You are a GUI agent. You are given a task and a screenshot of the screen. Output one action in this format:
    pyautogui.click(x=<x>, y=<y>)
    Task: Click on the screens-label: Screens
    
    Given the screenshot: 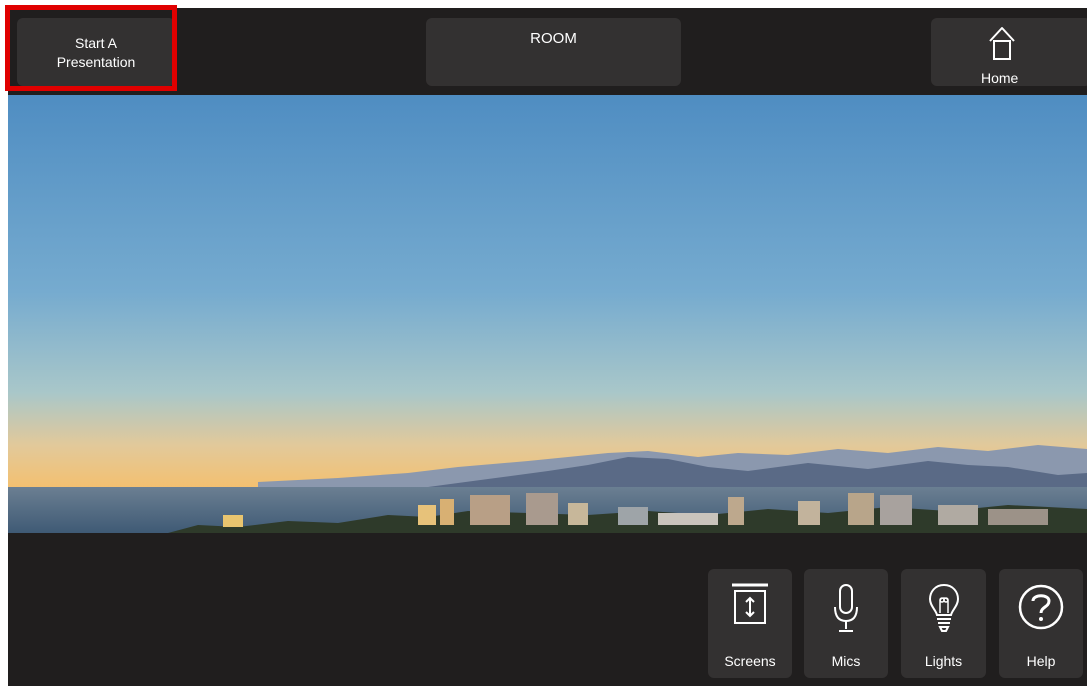 What is the action you would take?
    pyautogui.click(x=750, y=661)
    